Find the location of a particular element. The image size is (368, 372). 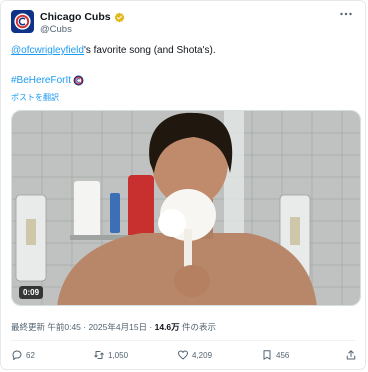

account-handle: @Cubs is located at coordinates (56, 29).